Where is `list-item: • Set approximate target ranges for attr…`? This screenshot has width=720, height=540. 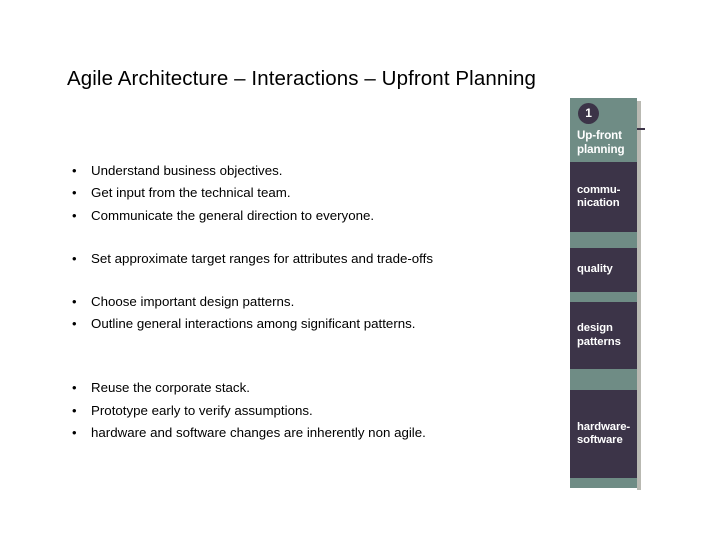
list-item: • Set approximate target ranges for attr… is located at coordinates (307, 259).